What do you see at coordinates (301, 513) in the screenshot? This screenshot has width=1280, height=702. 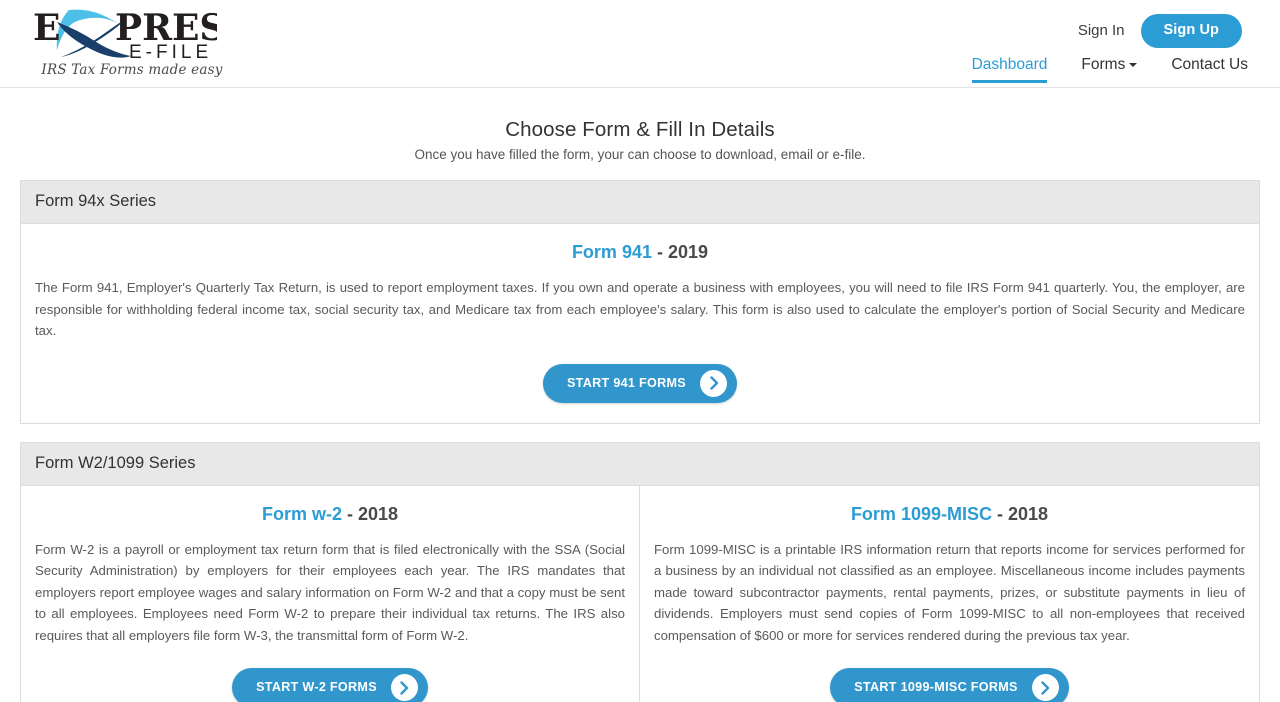 I see `form-name-w2: Form w-2` at bounding box center [301, 513].